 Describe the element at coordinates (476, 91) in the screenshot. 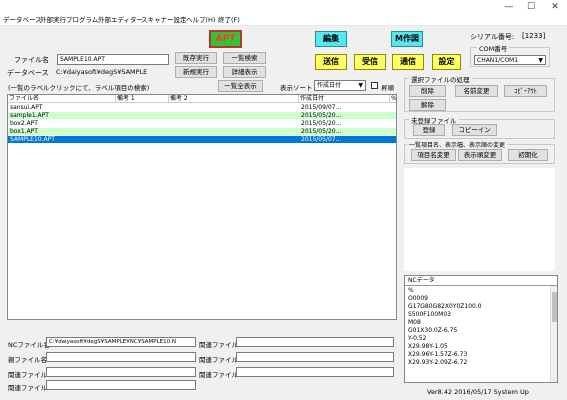

I see `rename-button: 名前変更` at that location.